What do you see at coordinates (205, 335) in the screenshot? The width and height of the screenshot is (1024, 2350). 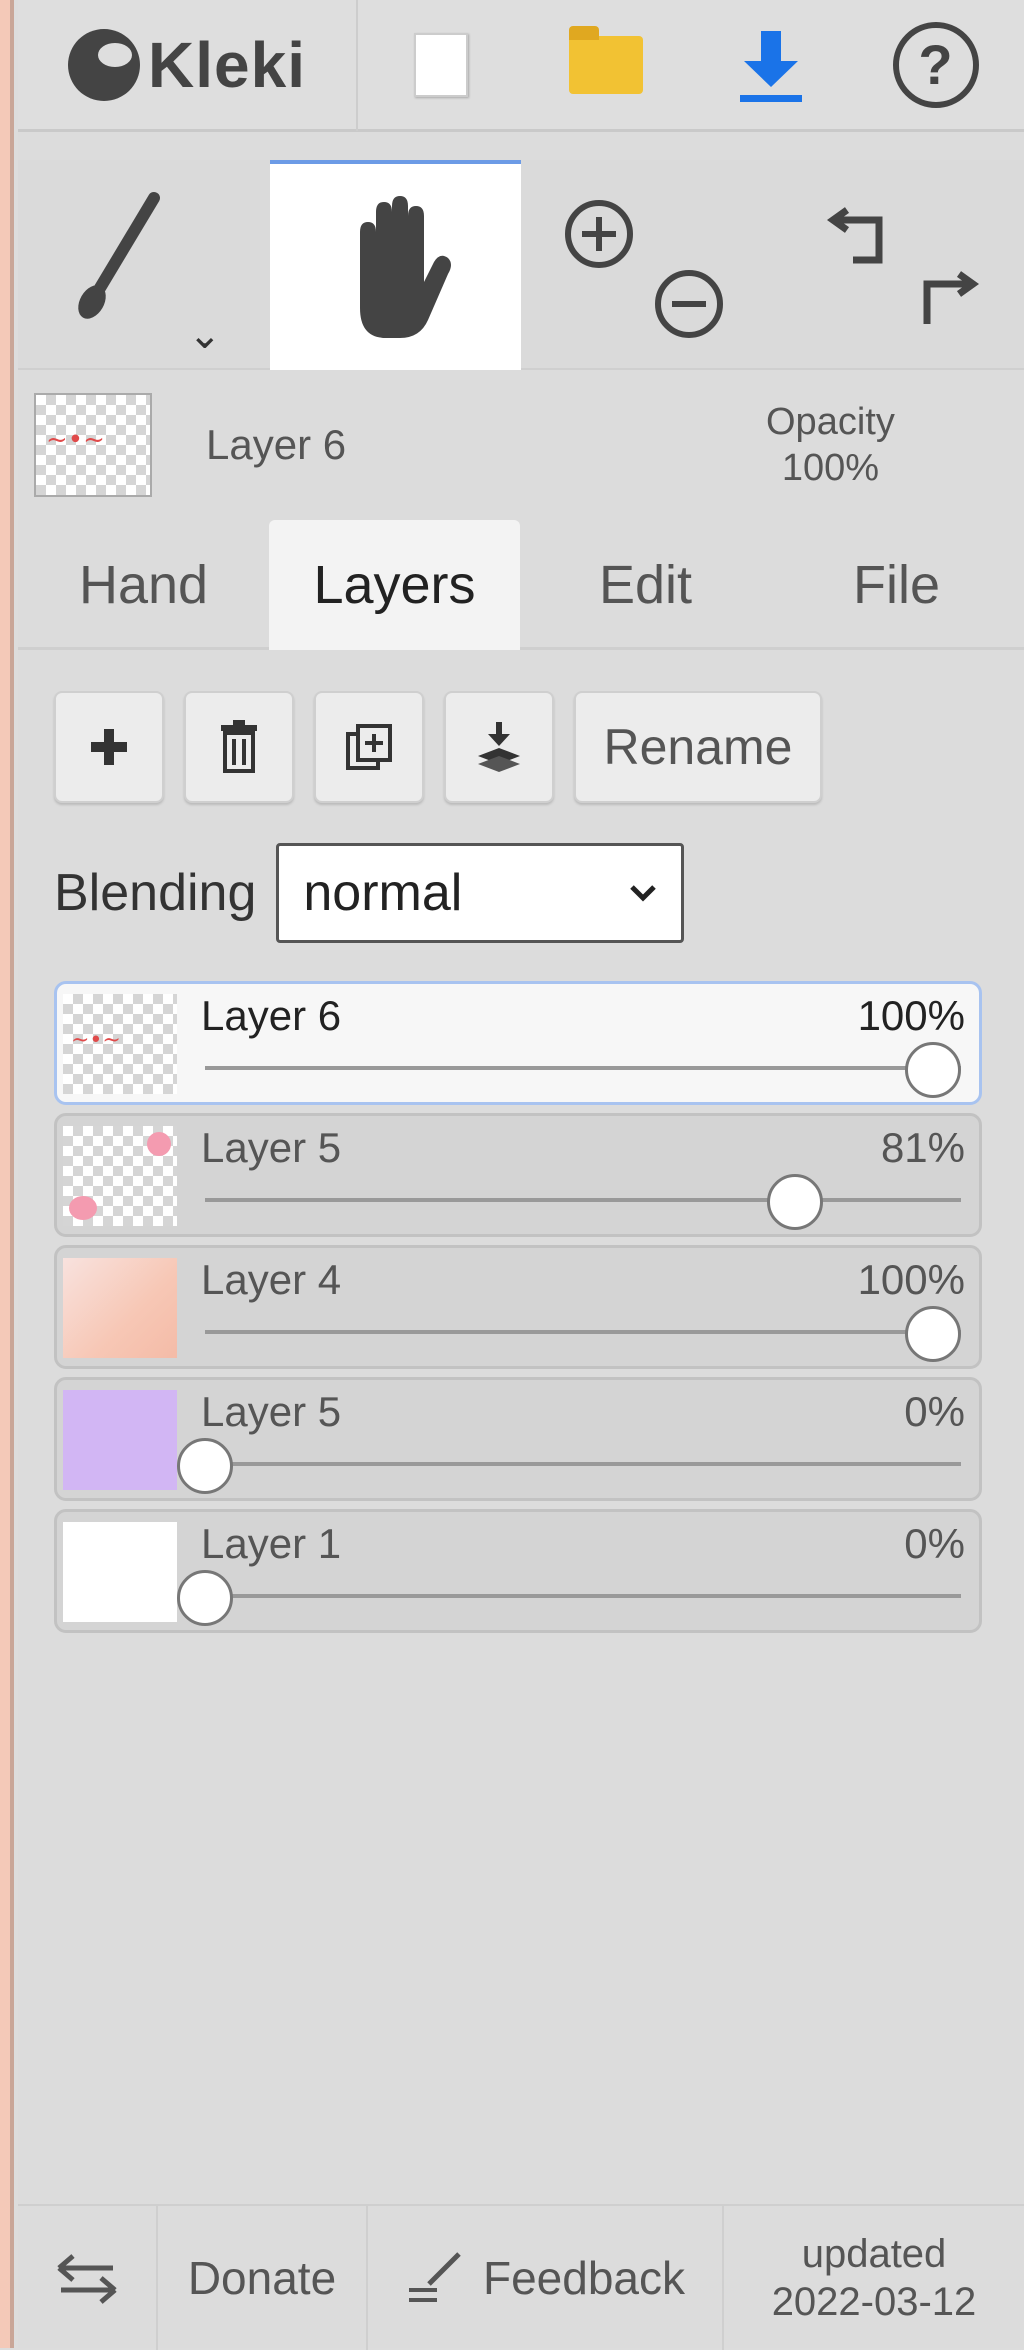 I see `chevron-down-icon: ⌄` at bounding box center [205, 335].